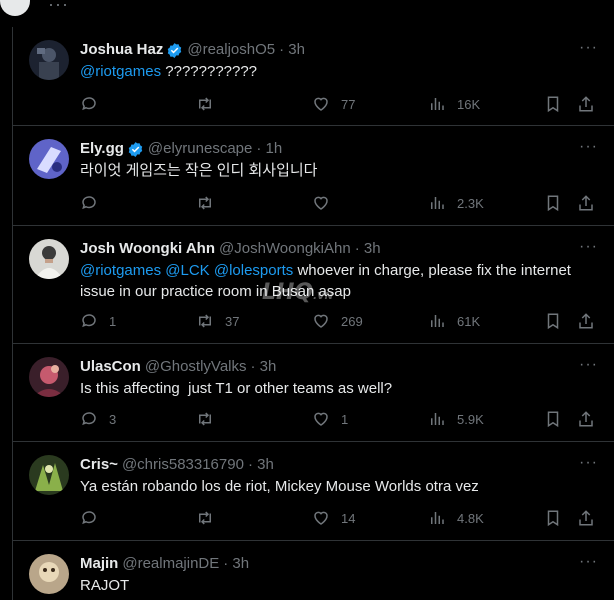 Image resolution: width=614 pixels, height=600 pixels. I want to click on reply-button: 3, so click(98, 419).